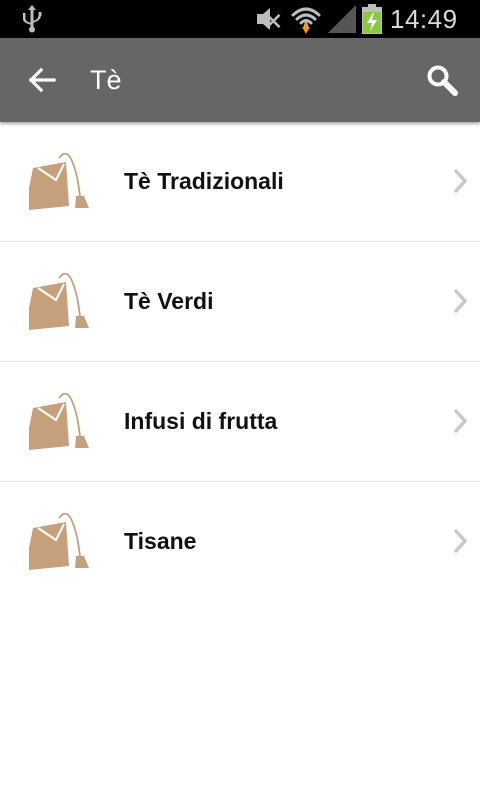  I want to click on list-item-label: Tè Verdi, so click(169, 301).